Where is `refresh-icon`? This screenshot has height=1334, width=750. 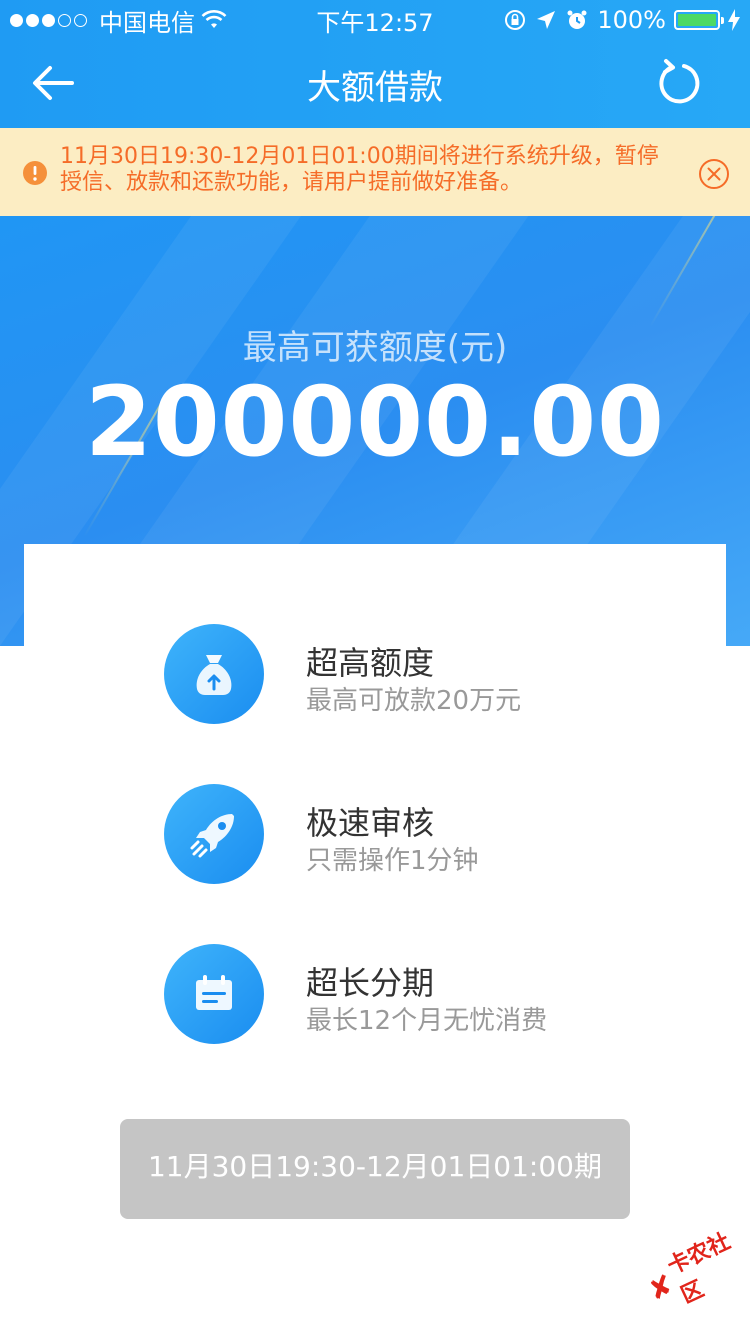
refresh-icon is located at coordinates (679, 81).